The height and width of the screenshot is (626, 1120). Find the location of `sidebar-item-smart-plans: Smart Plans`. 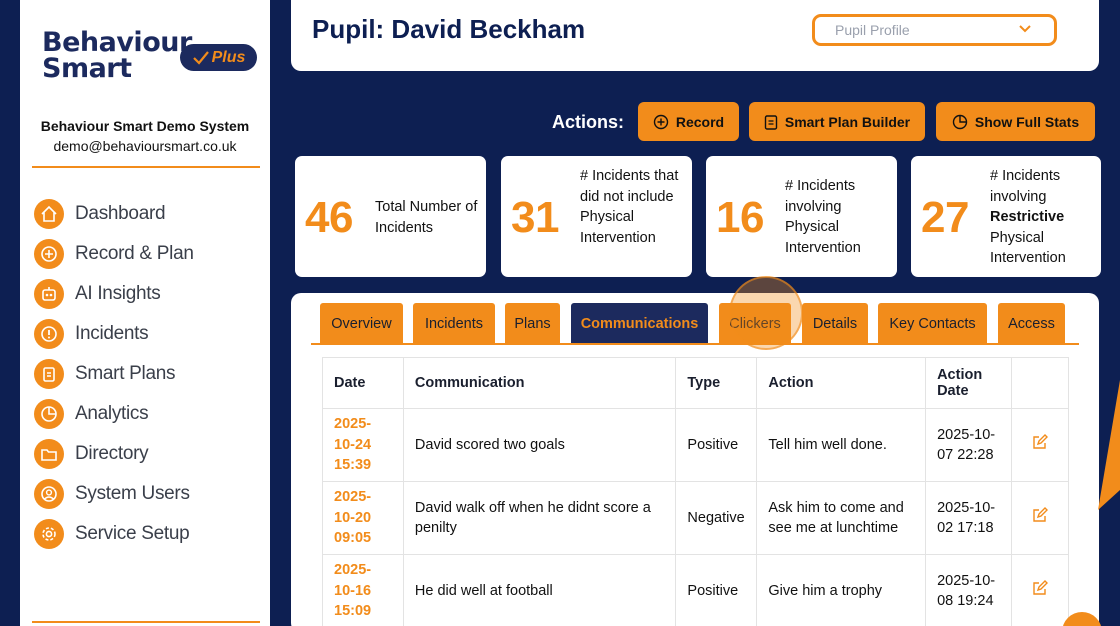

sidebar-item-smart-plans: Smart Plans is located at coordinates (114, 374).